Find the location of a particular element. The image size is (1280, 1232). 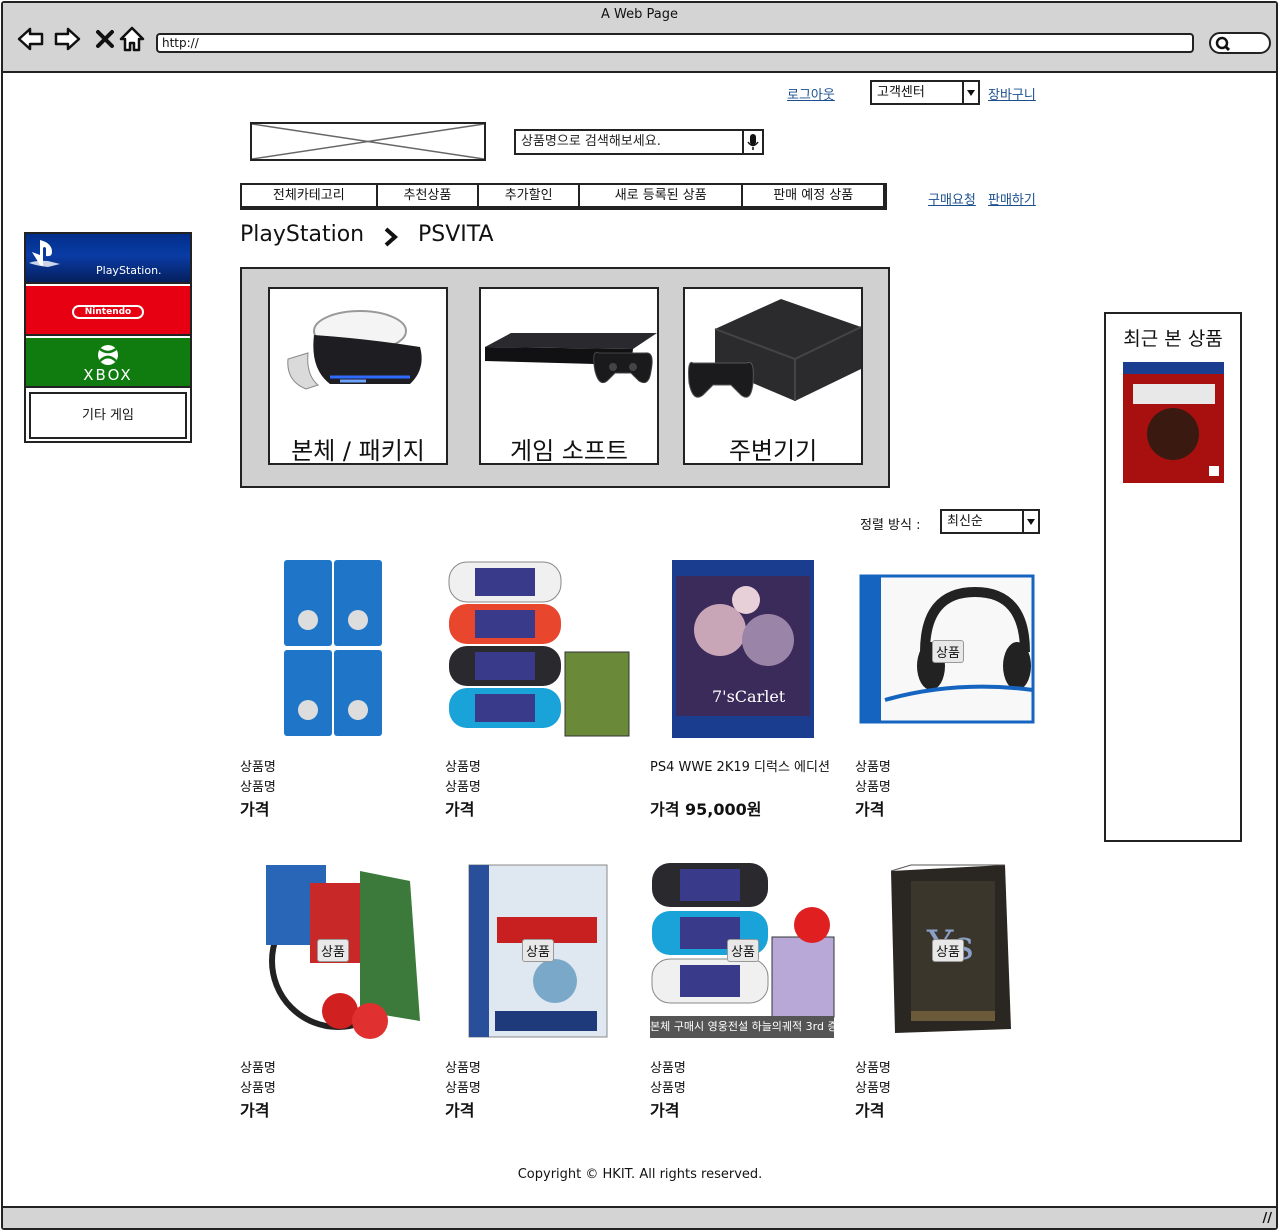

browser-search-field is located at coordinates (1240, 43).